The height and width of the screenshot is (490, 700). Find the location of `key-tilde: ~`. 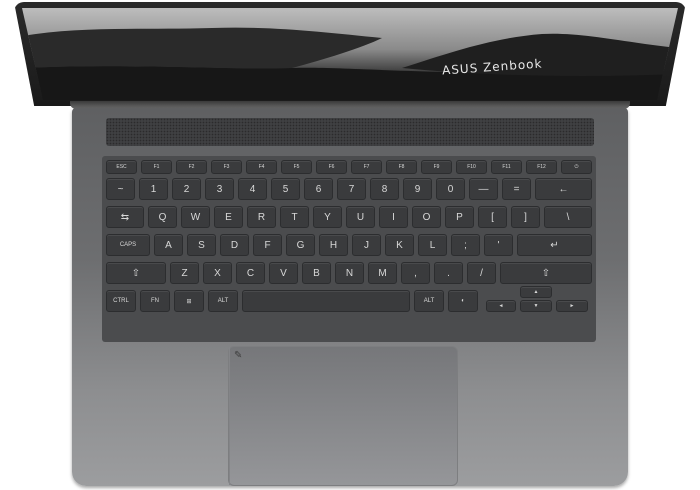

key-tilde: ~ is located at coordinates (120, 189).